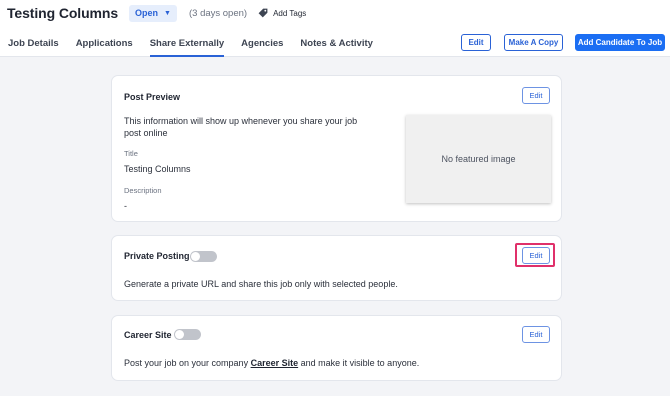  Describe the element at coordinates (104, 47) in the screenshot. I see `tab-applications: Applications` at that location.